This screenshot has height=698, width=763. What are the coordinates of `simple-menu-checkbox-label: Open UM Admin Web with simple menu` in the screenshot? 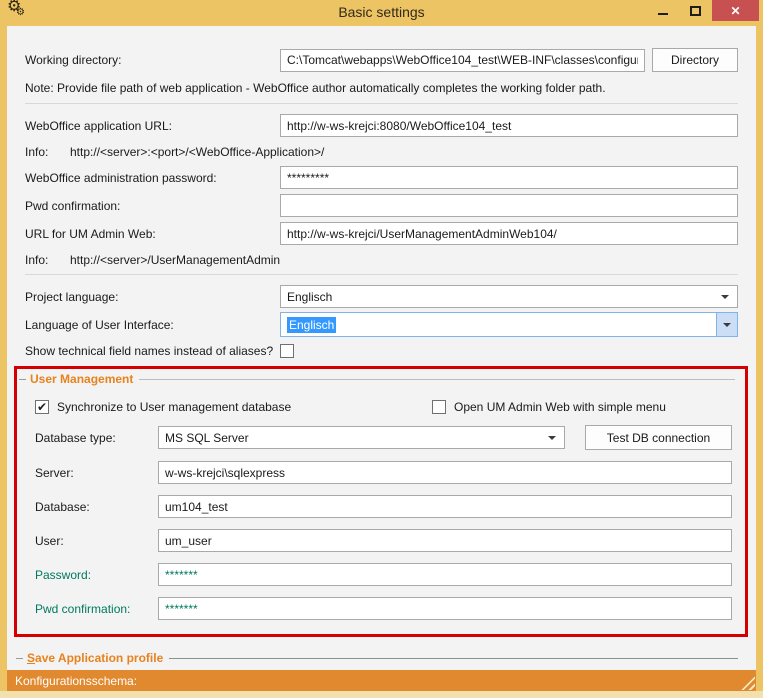 It's located at (560, 407).